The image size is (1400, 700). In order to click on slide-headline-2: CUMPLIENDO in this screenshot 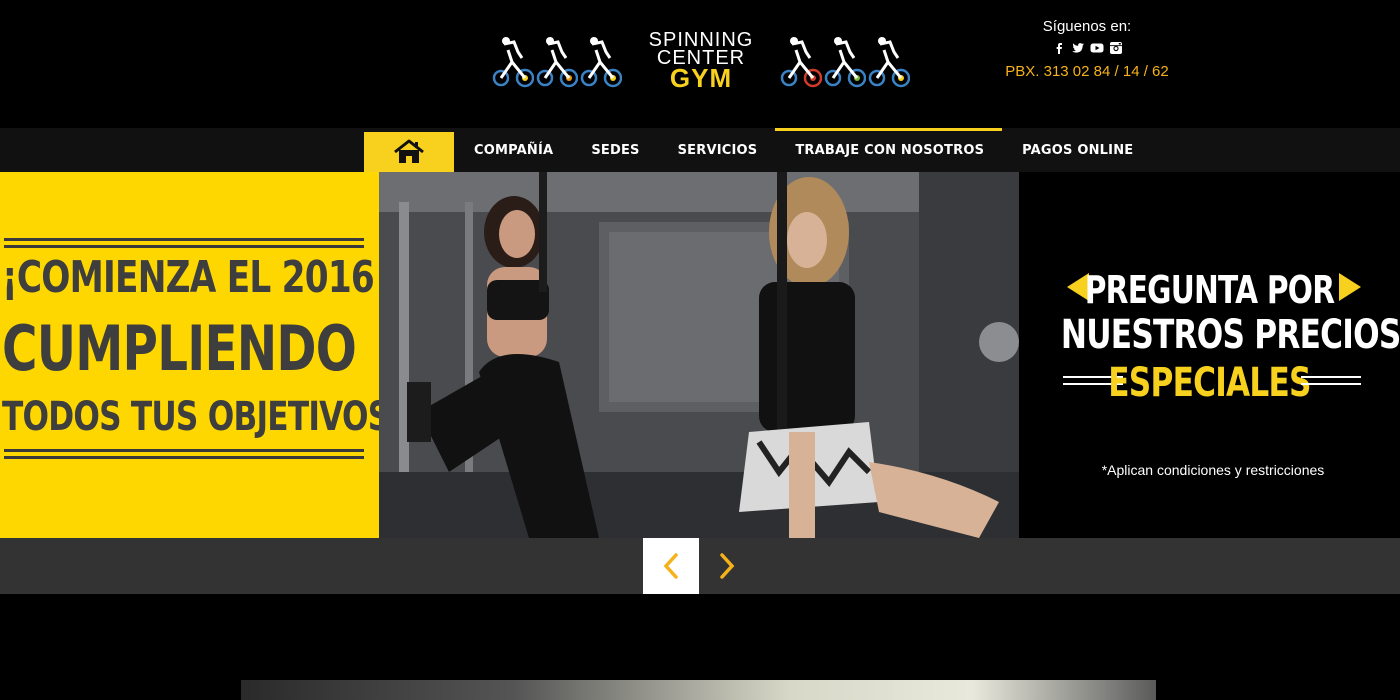, I will do `click(179, 348)`.